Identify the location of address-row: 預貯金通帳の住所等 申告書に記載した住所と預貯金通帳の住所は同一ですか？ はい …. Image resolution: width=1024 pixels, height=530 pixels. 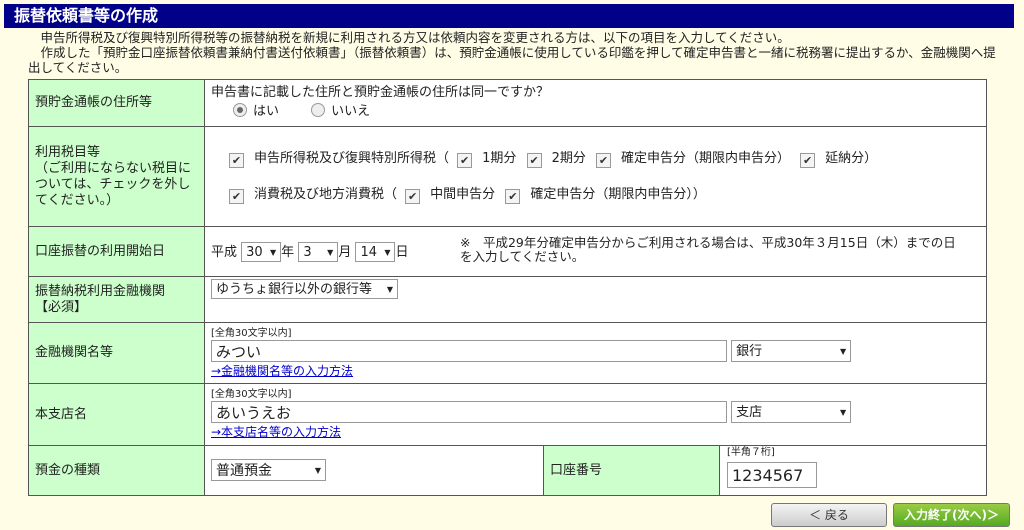
(507, 103).